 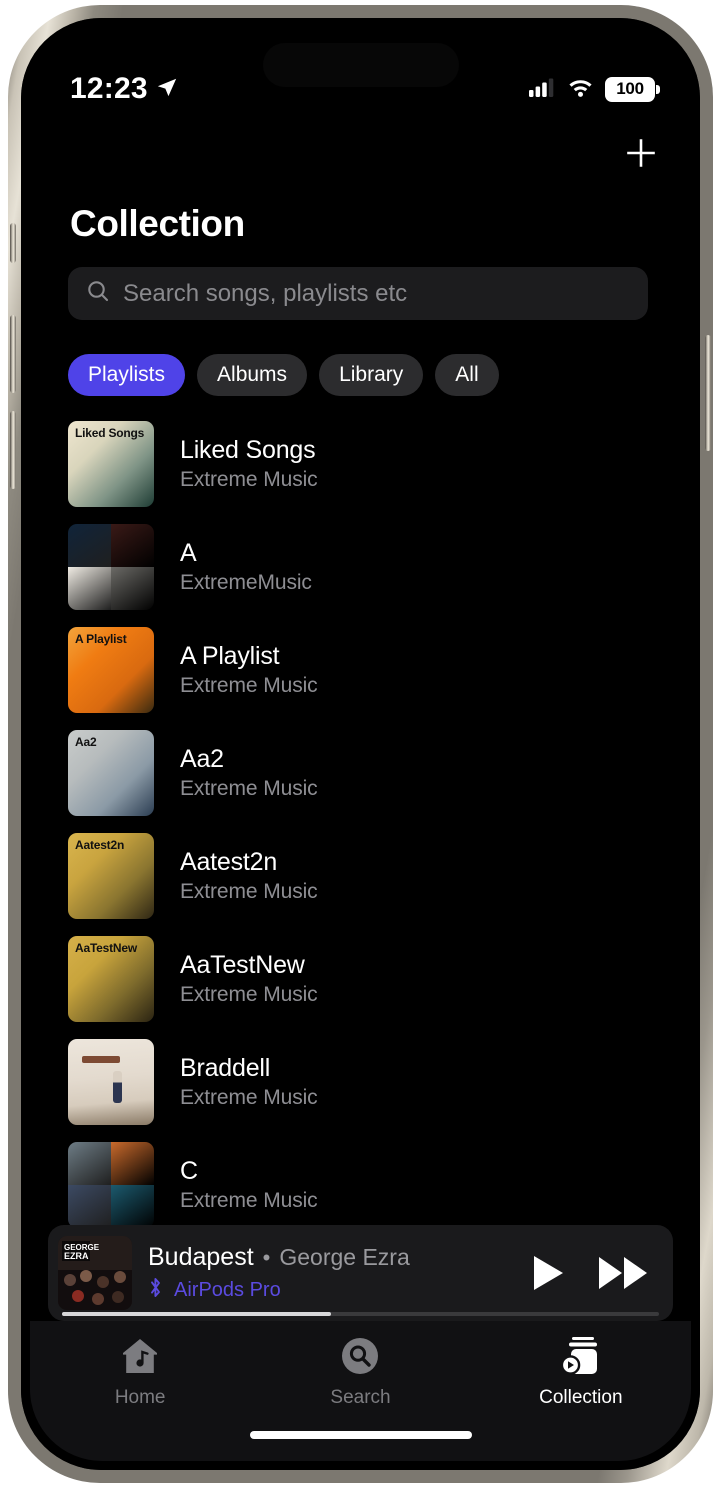 I want to click on now-playing-artist: George Ezra, so click(x=344, y=1257).